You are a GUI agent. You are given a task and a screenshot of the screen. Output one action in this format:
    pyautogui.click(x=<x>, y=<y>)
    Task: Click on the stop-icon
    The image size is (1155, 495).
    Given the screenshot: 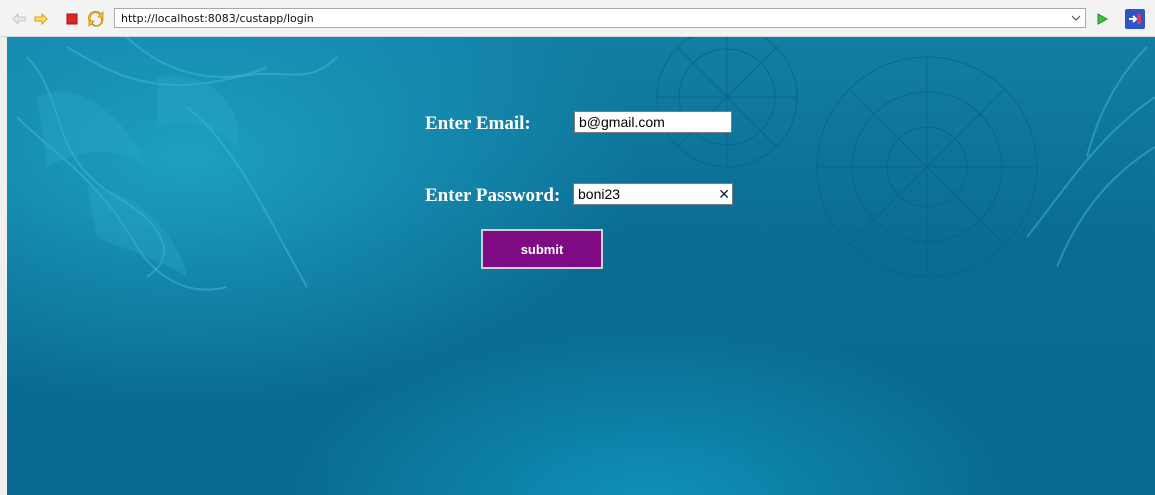 What is the action you would take?
    pyautogui.click(x=72, y=19)
    